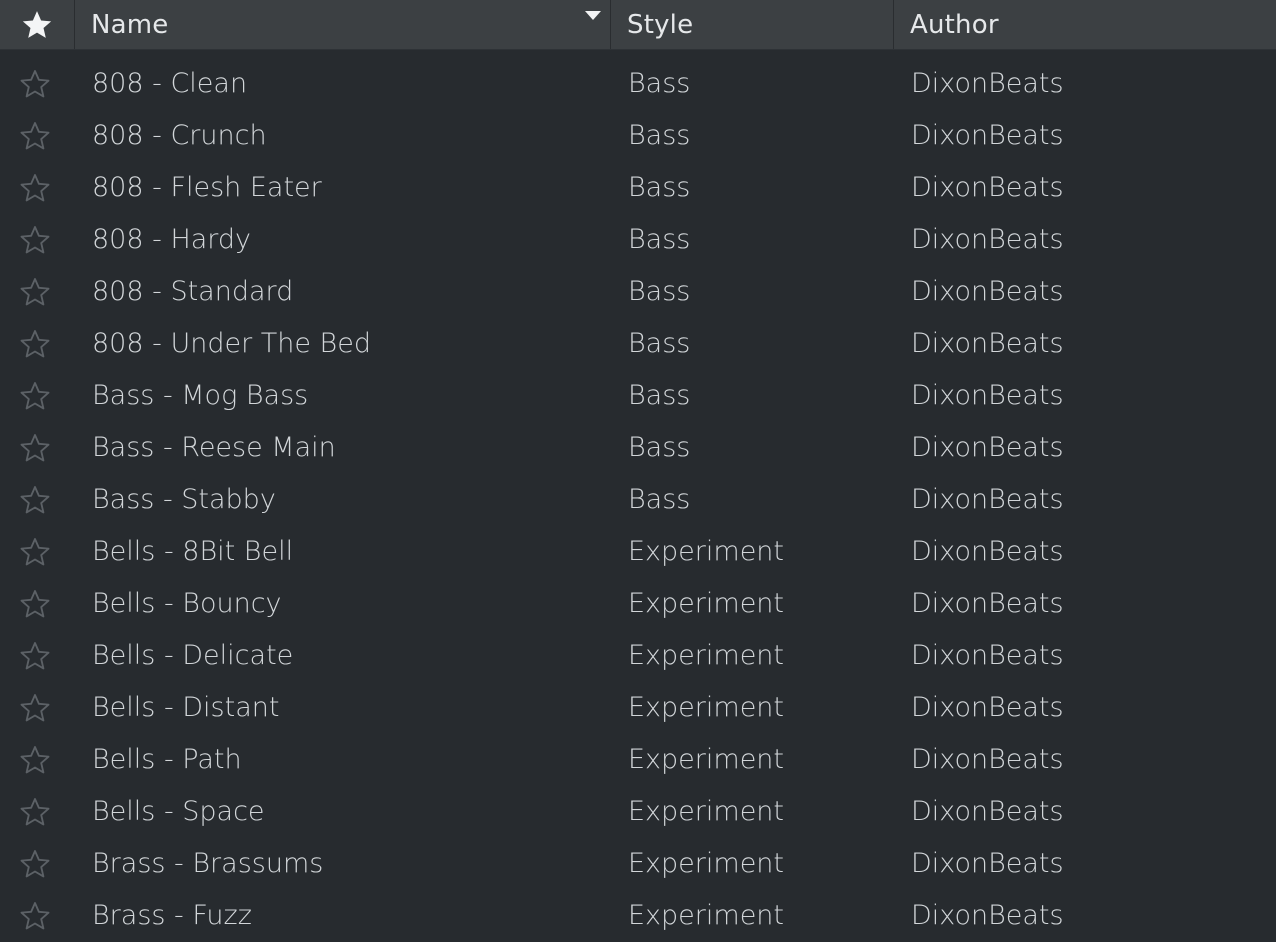  What do you see at coordinates (208, 863) in the screenshot?
I see `preset-name: Brass - Brassums` at bounding box center [208, 863].